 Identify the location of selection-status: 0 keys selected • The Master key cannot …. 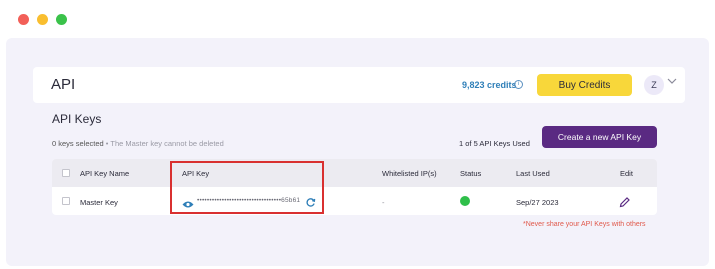
(138, 143).